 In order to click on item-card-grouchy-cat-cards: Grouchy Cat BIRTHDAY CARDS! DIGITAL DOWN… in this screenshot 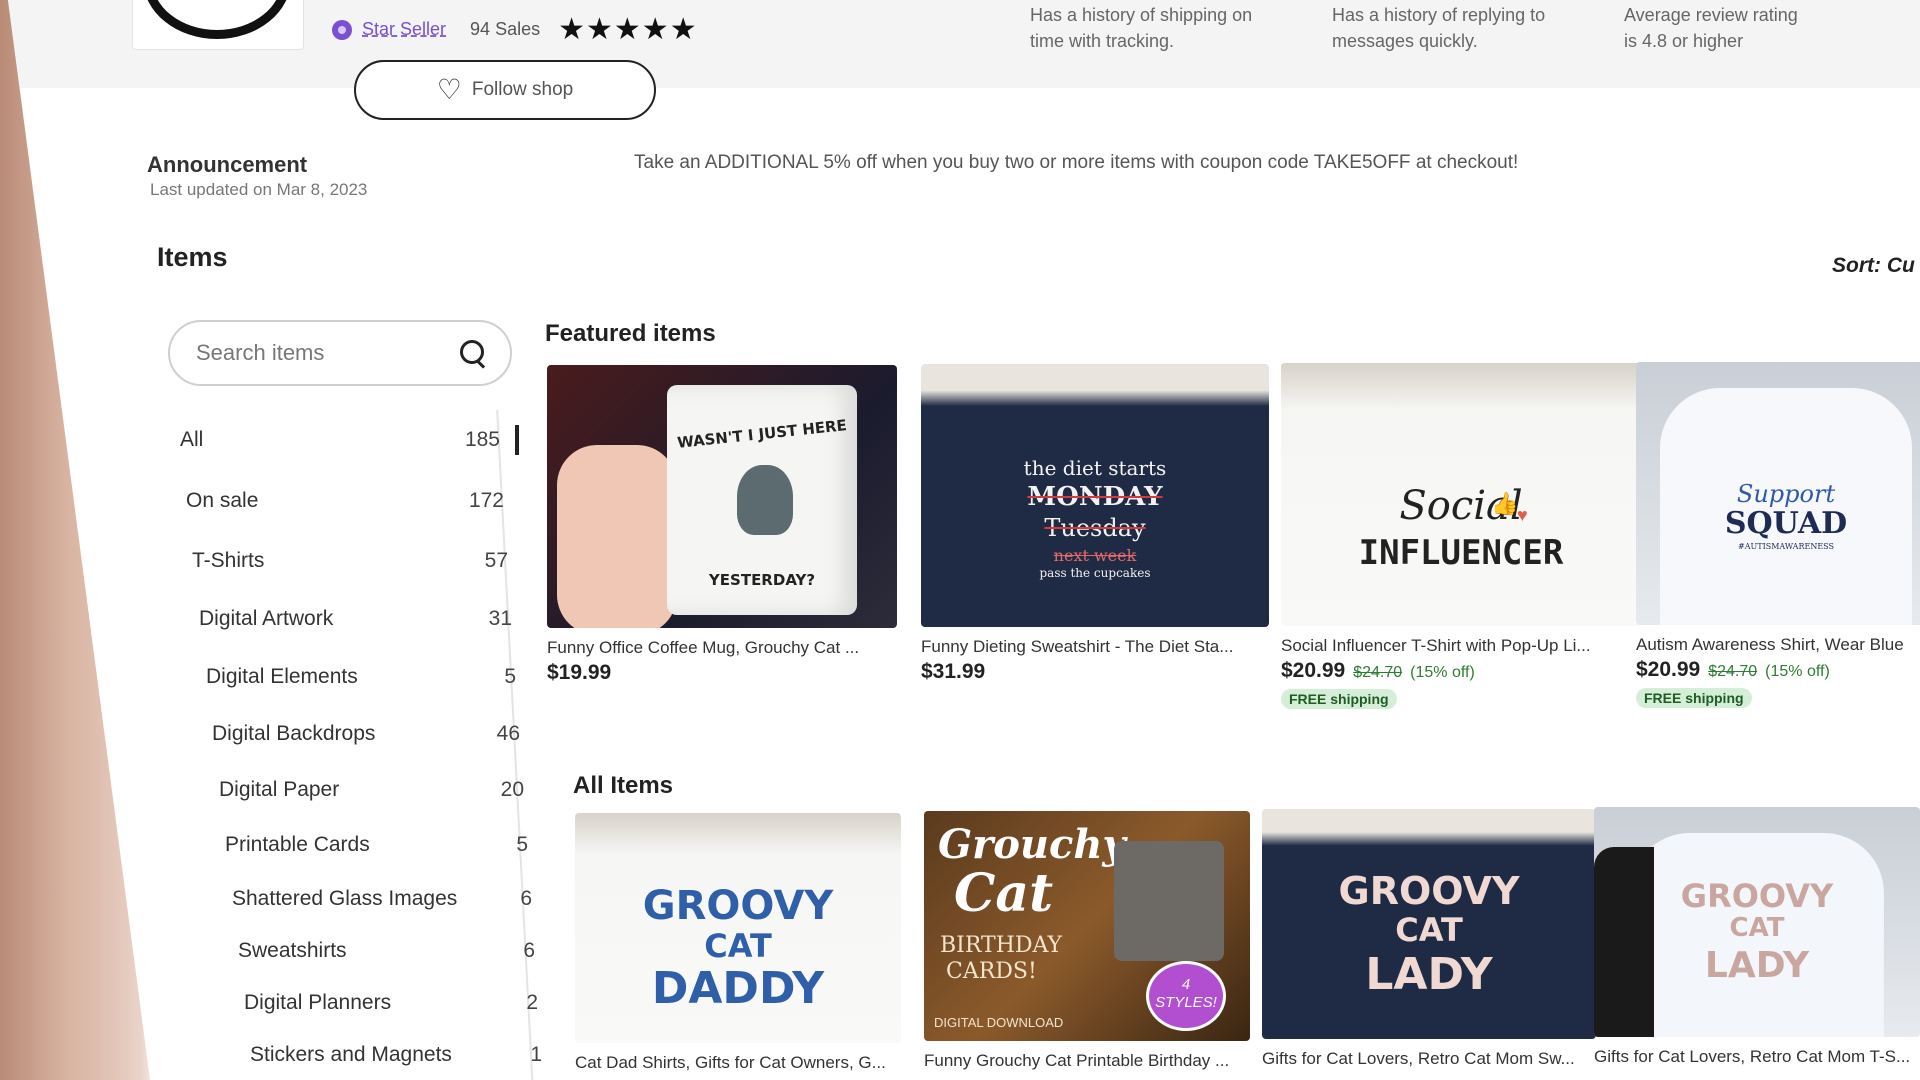, I will do `click(1087, 941)`.